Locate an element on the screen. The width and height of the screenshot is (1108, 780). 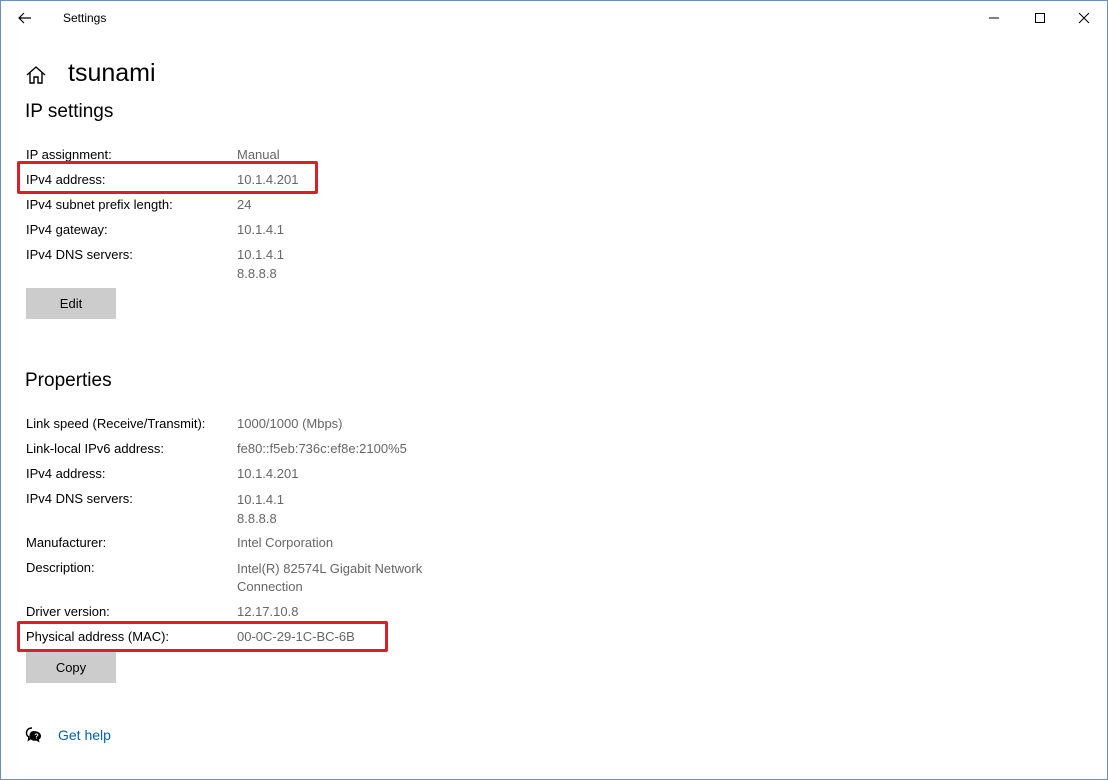
close-button is located at coordinates (1084, 18).